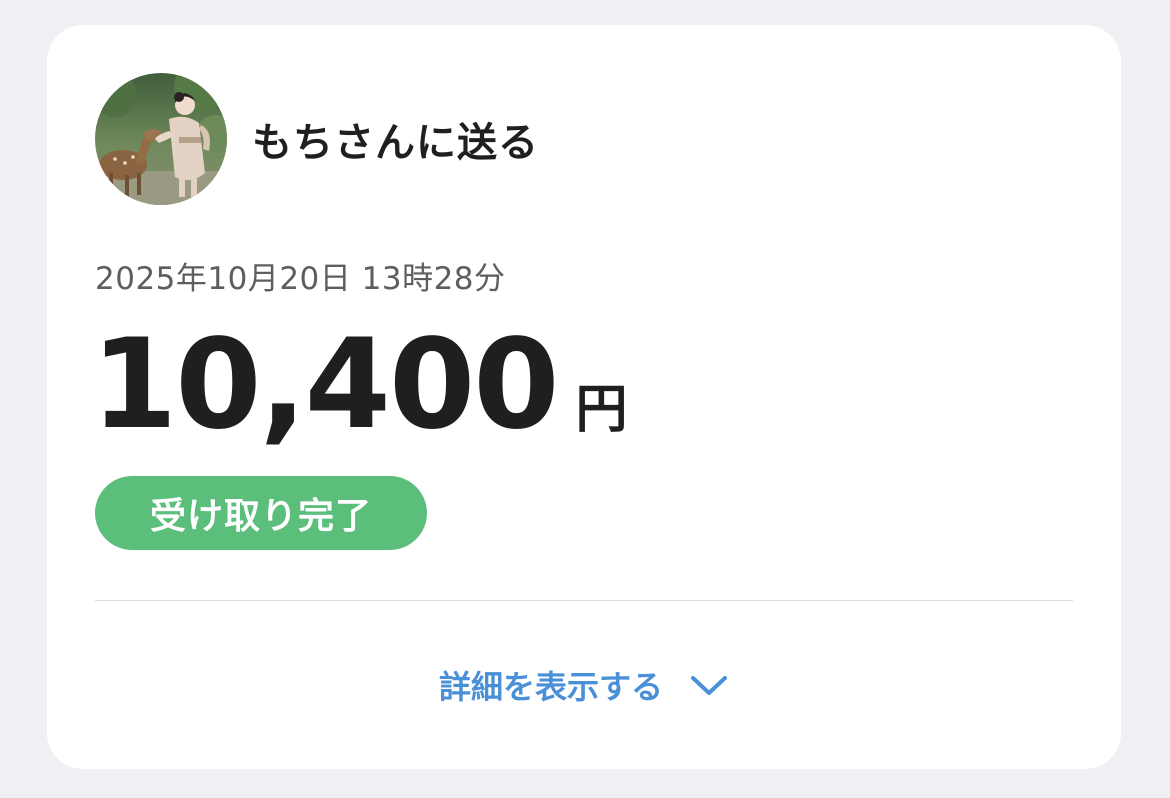 Image resolution: width=1170 pixels, height=798 pixels. I want to click on status-badge: 受け取り完了, so click(261, 513).